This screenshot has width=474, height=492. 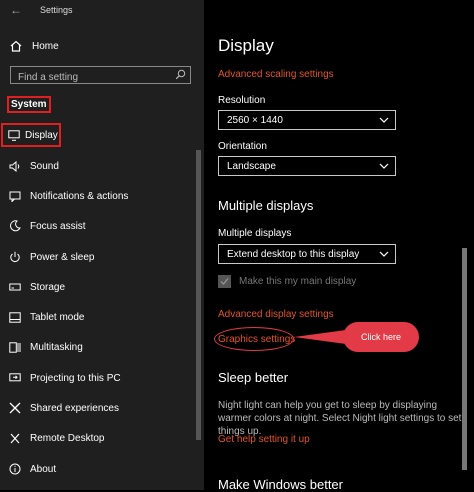 What do you see at coordinates (97, 257) in the screenshot?
I see `sidebar-item-power-sleep: Power & sleep` at bounding box center [97, 257].